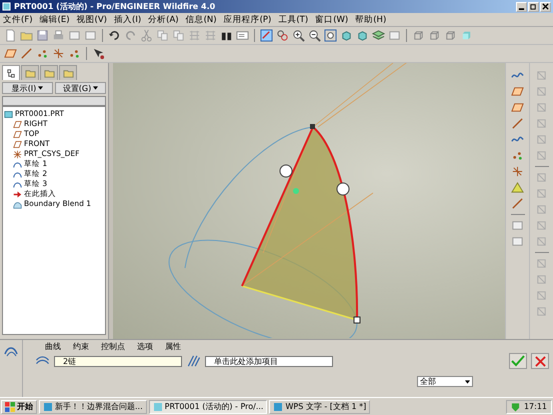  What do you see at coordinates (521, 7) in the screenshot?
I see `minimize-button` at bounding box center [521, 7].